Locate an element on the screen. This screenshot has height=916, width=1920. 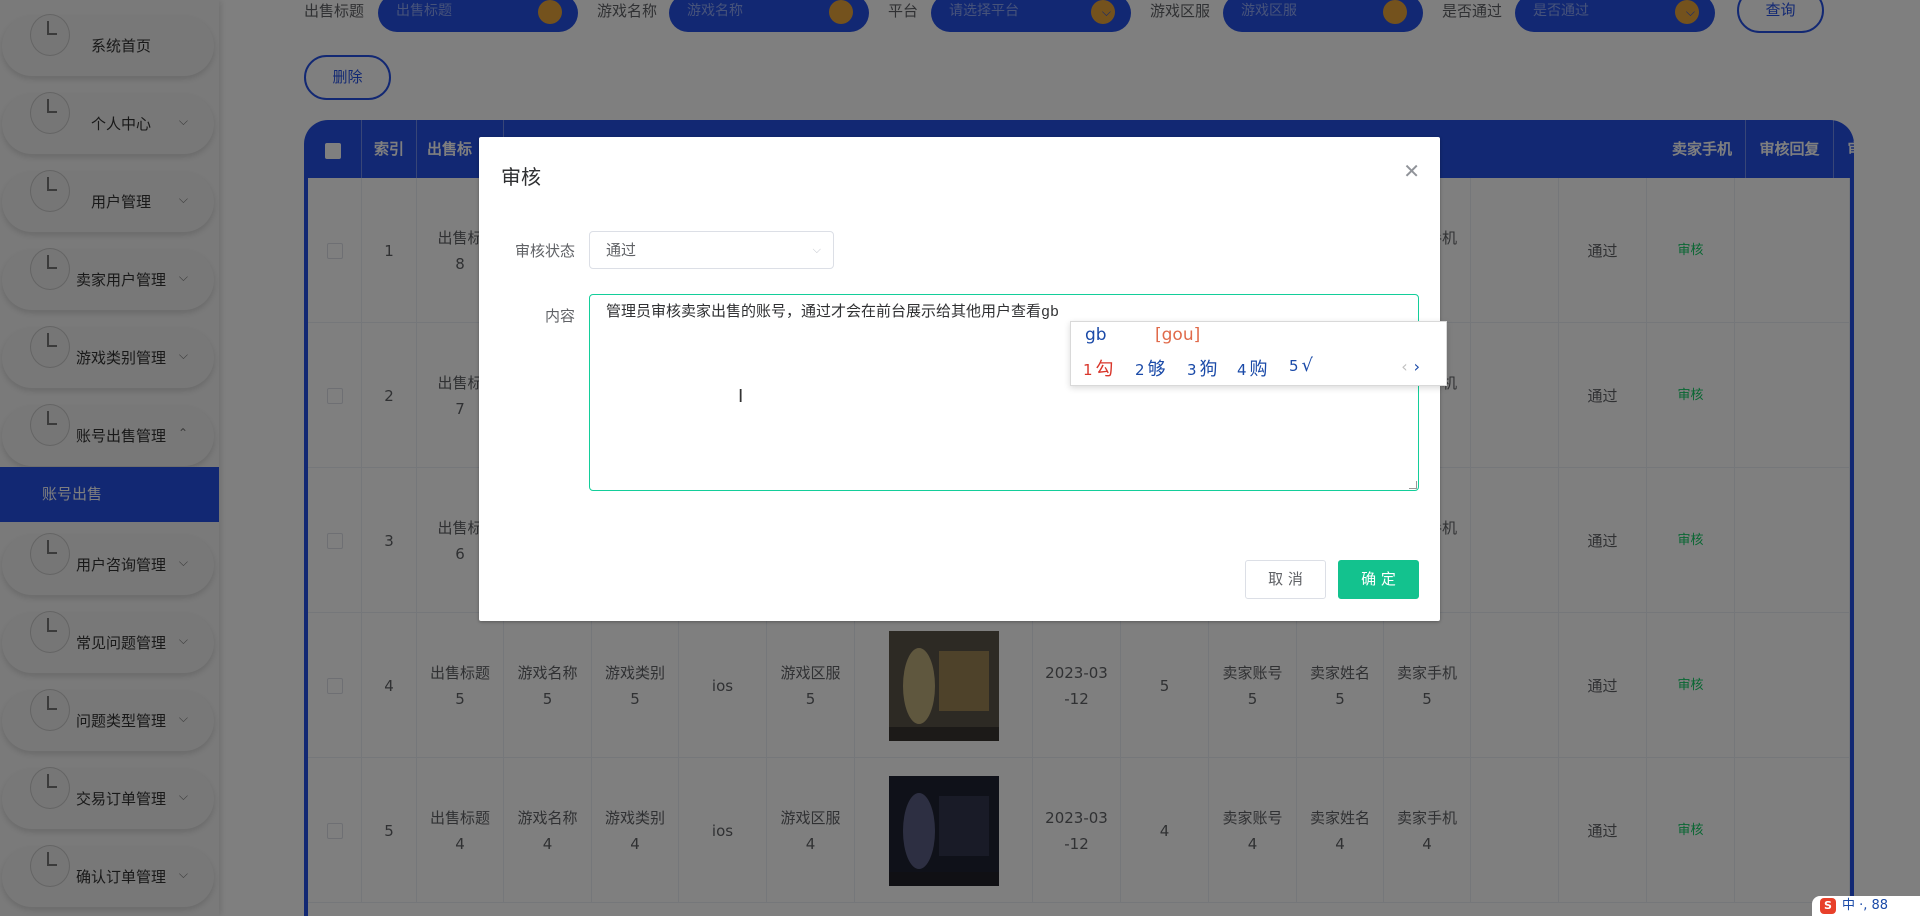
ime-candidate-number: 4 is located at coordinates (1242, 370).